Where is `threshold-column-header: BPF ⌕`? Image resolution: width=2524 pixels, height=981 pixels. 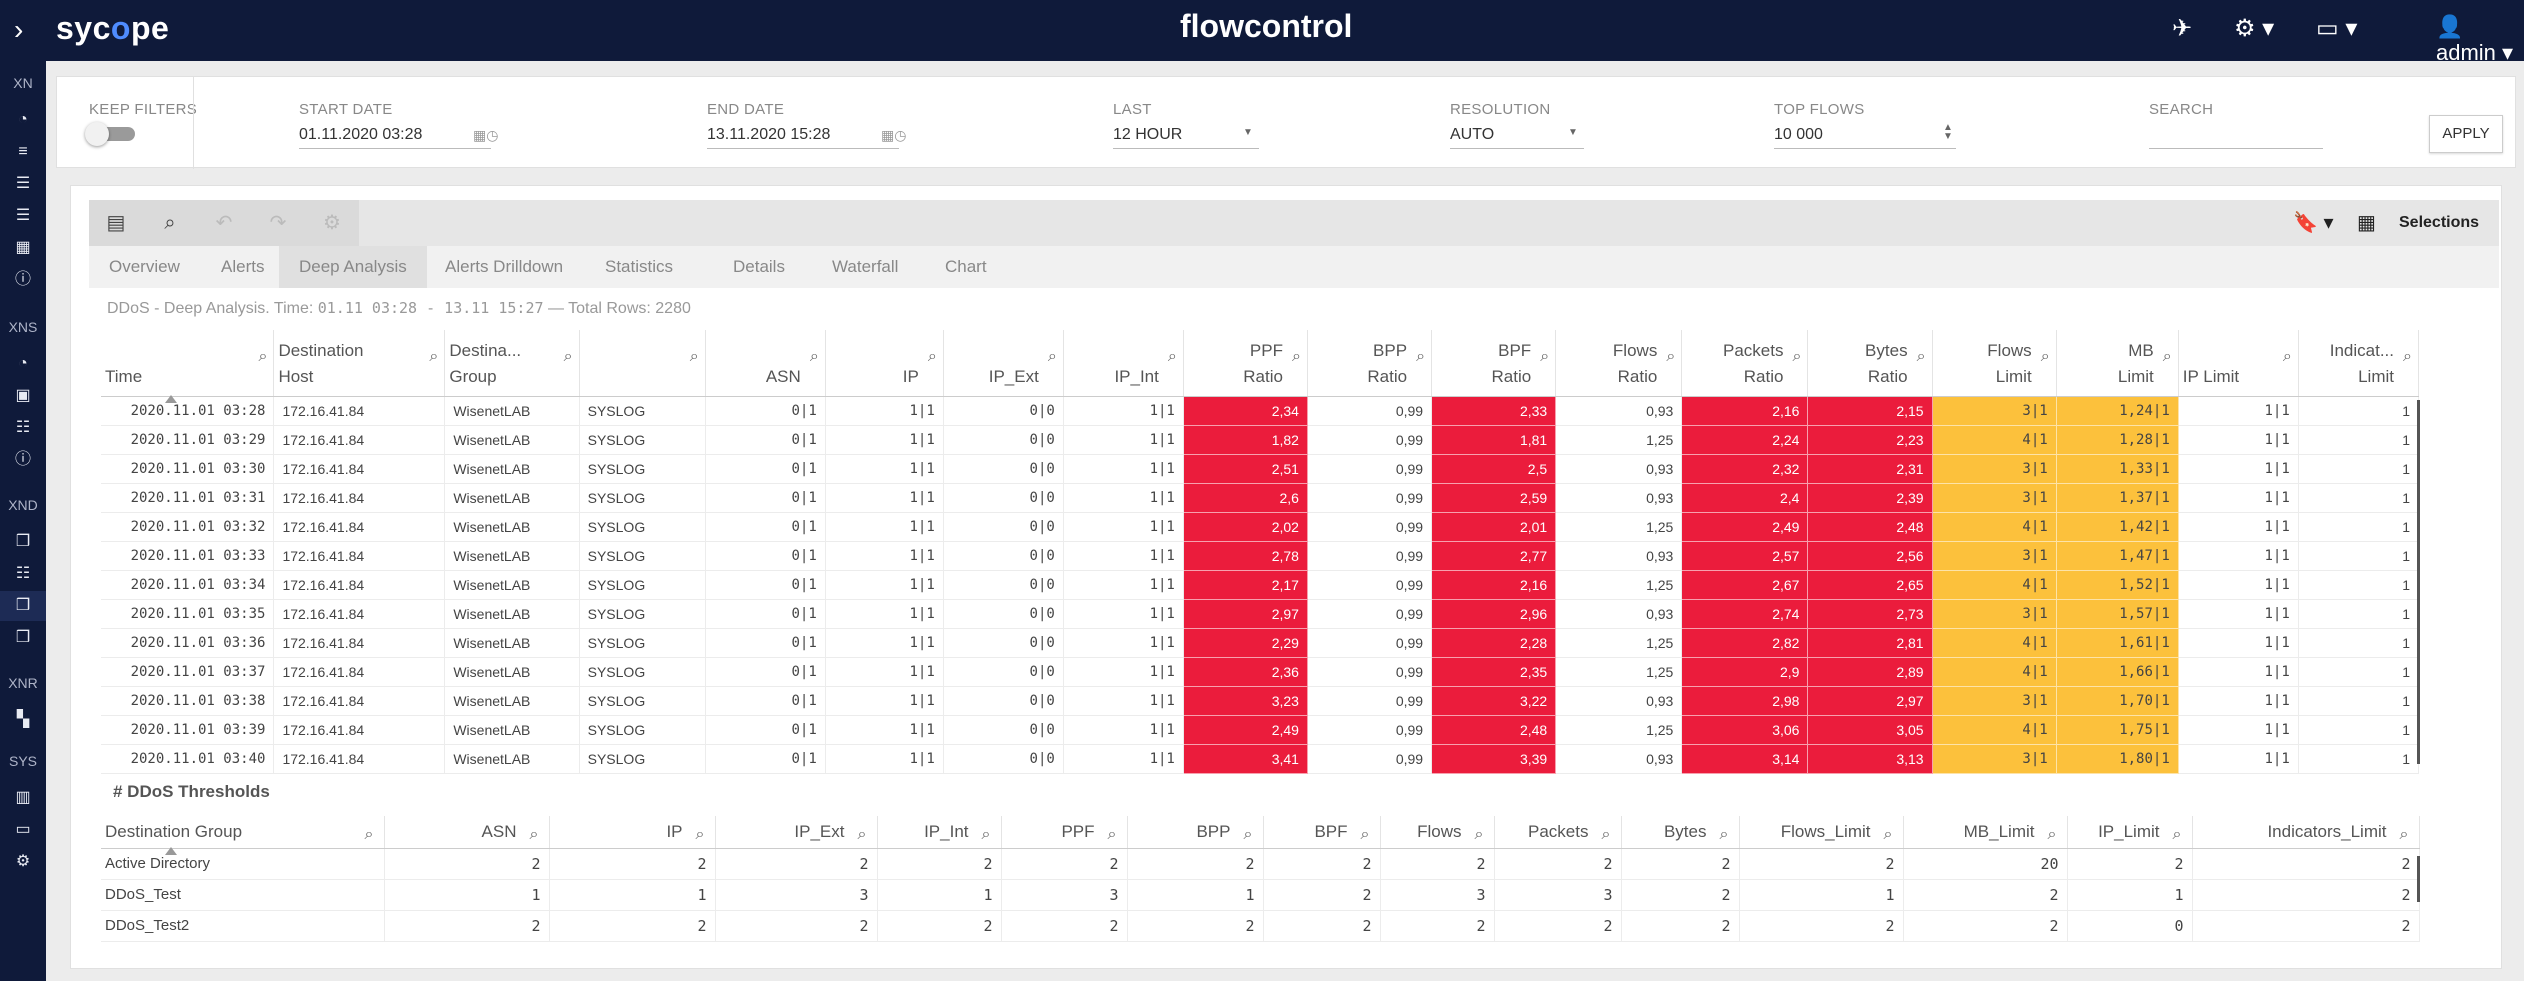 threshold-column-header: BPF ⌕ is located at coordinates (1322, 832).